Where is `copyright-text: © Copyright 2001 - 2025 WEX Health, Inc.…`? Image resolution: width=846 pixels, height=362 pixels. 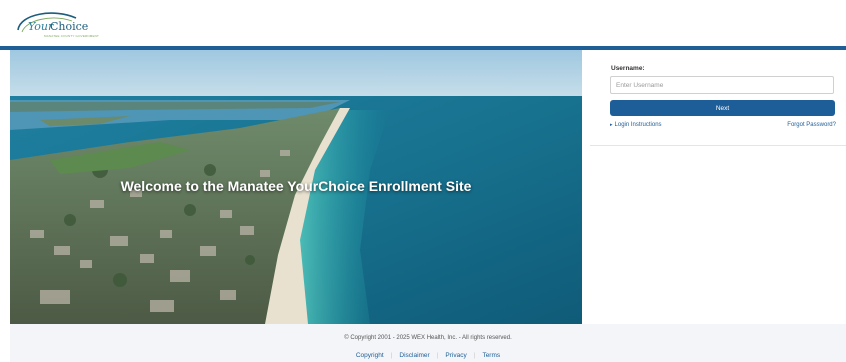 copyright-text: © Copyright 2001 - 2025 WEX Health, Inc.… is located at coordinates (428, 338).